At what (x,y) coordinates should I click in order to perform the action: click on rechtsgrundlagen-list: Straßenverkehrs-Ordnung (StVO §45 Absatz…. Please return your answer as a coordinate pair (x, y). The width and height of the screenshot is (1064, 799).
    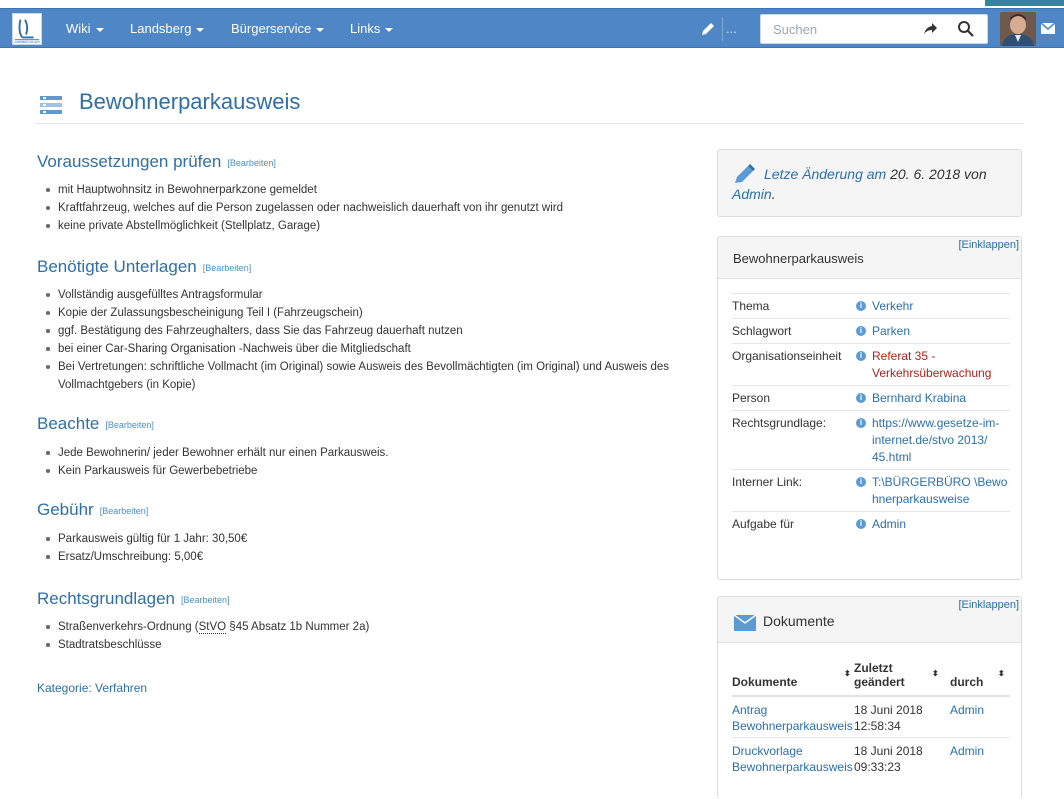
    Looking at the image, I should click on (207, 636).